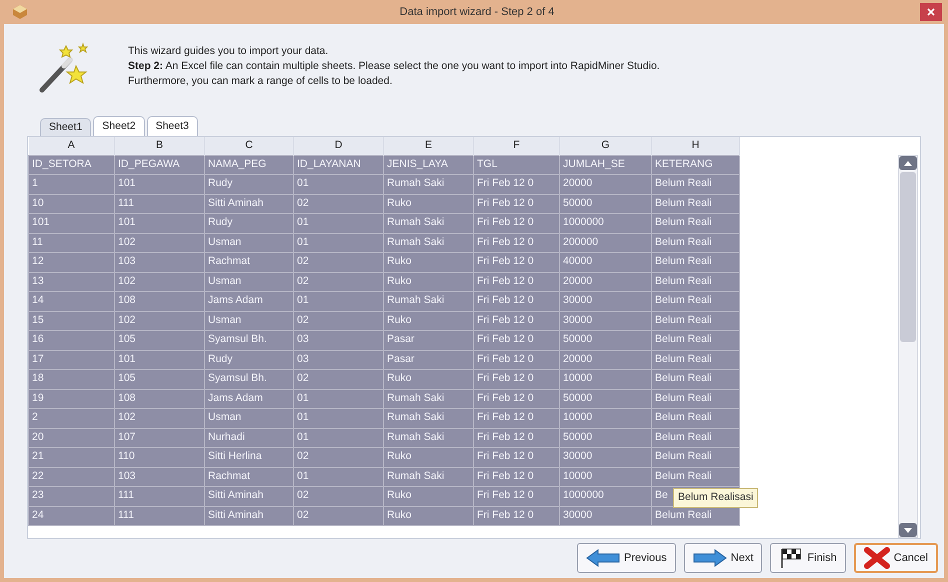 The height and width of the screenshot is (582, 948). I want to click on table-cell-text: Sitti Aminah, so click(235, 496).